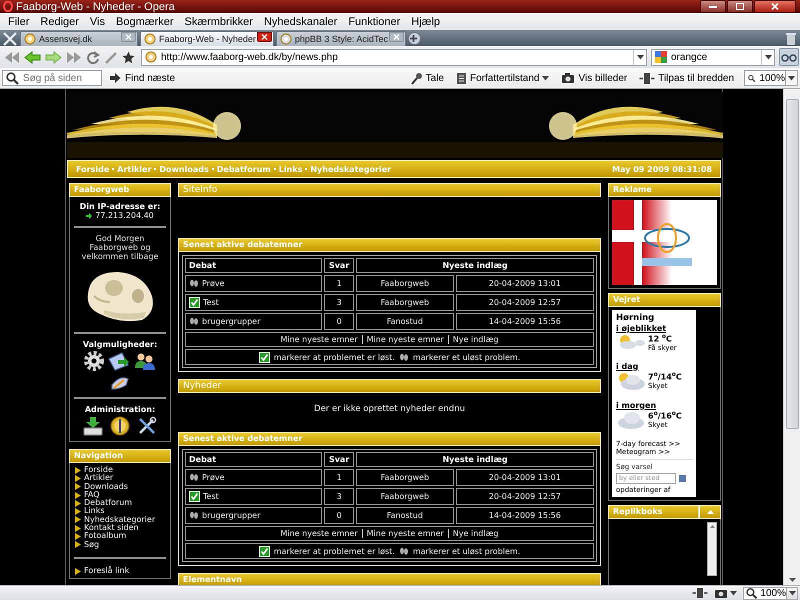 This screenshot has width=800, height=600. What do you see at coordinates (128, 57) in the screenshot?
I see `bookmark-button` at bounding box center [128, 57].